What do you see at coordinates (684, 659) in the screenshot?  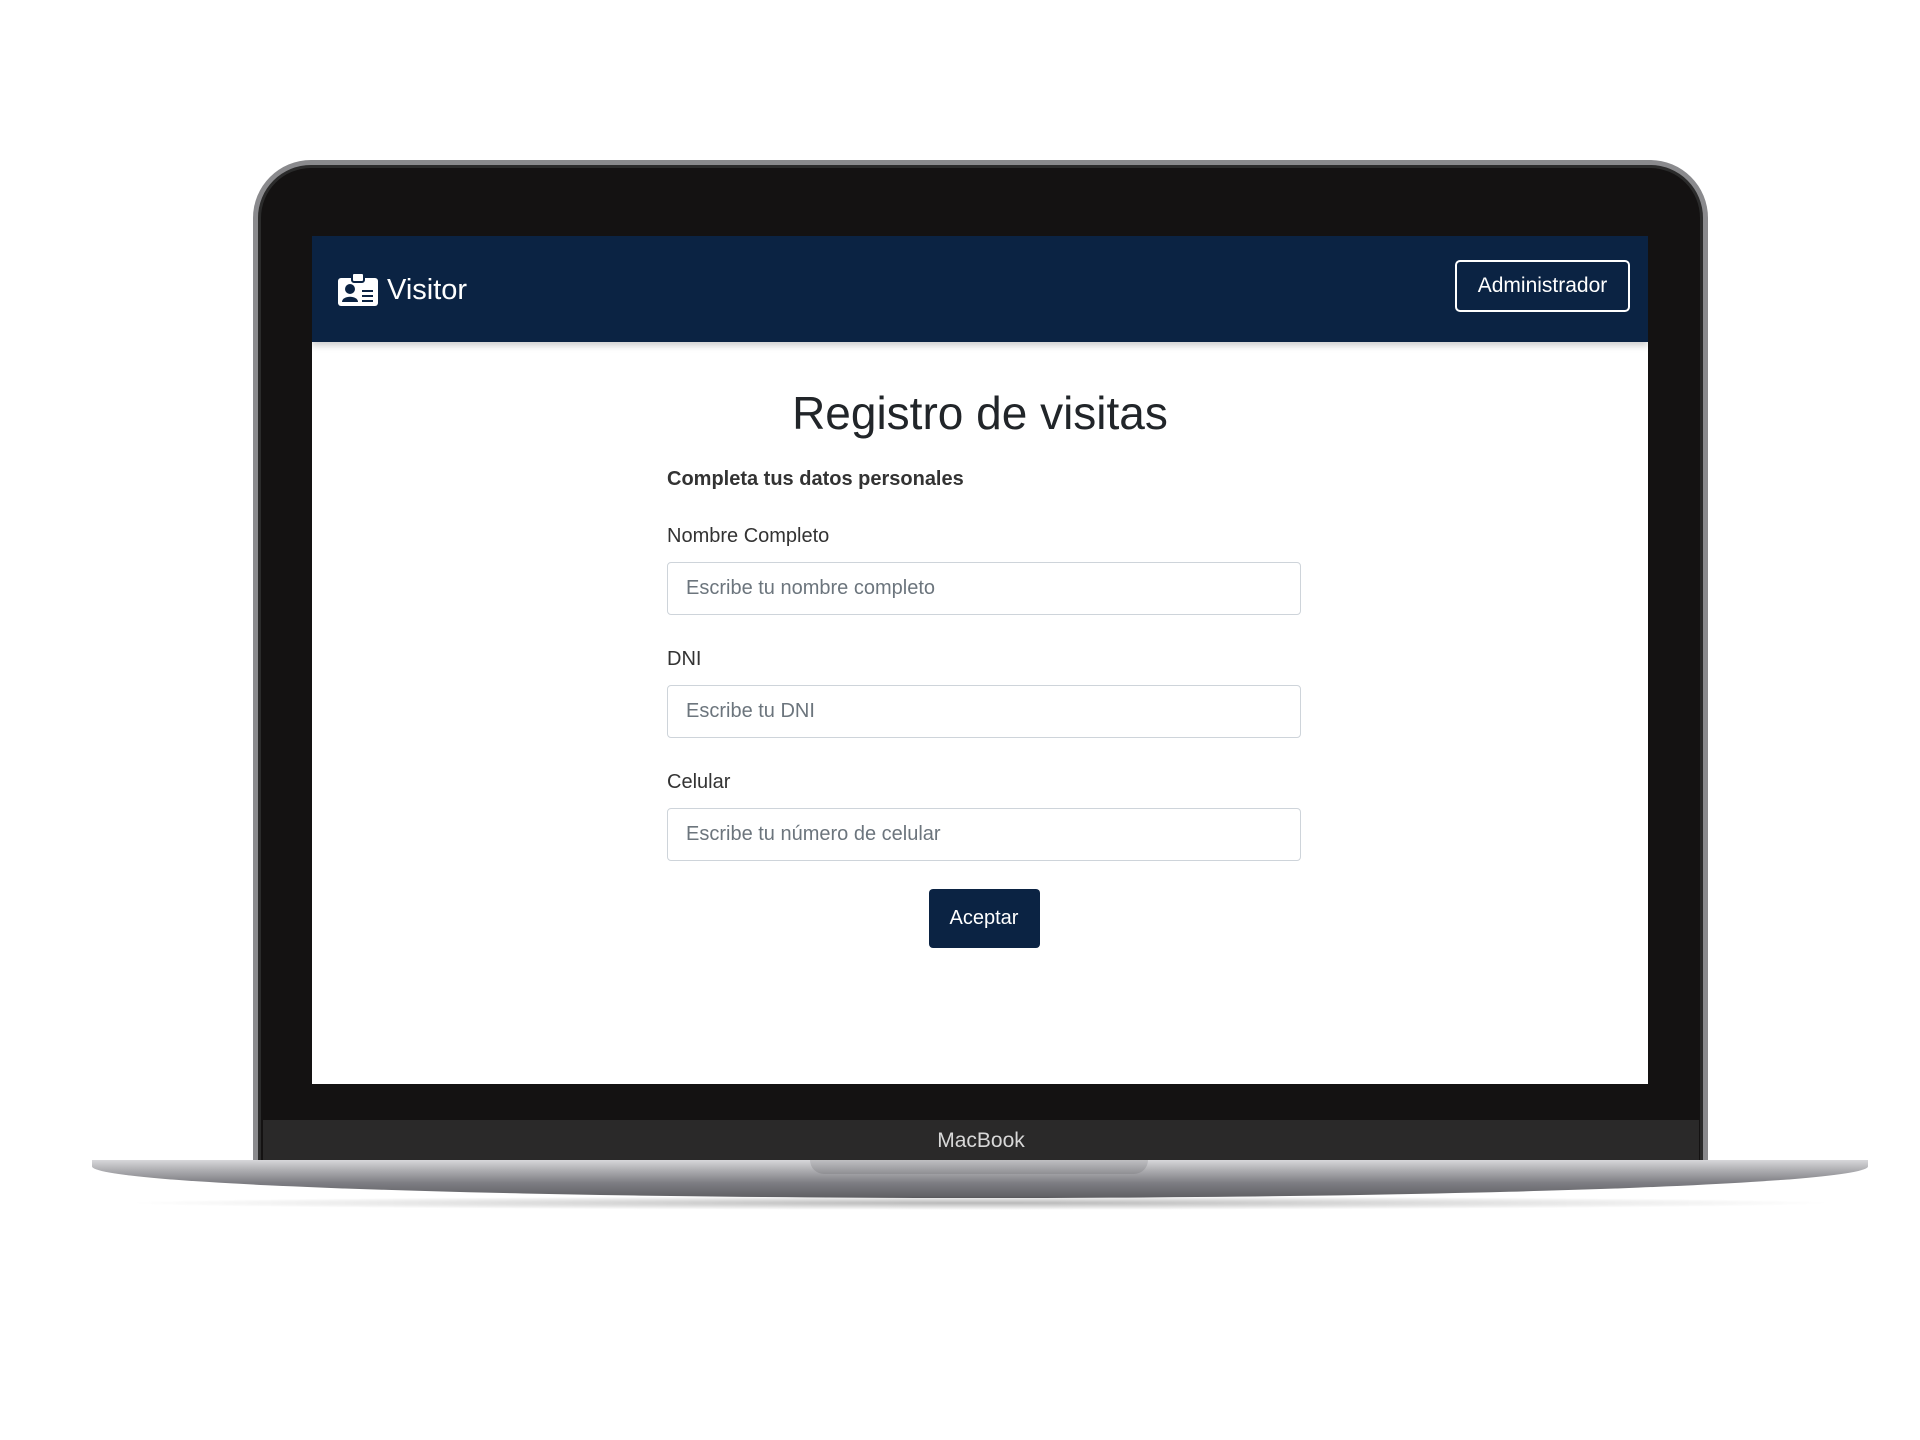 I see `dni-label: DNI` at bounding box center [684, 659].